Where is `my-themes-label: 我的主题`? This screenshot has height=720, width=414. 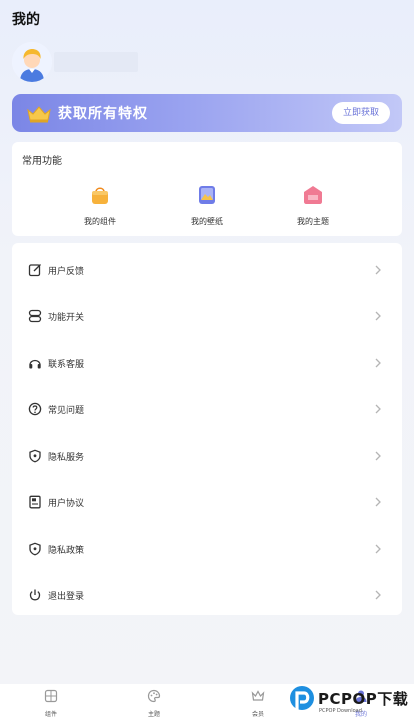
my-themes-label: 我的主题 is located at coordinates (313, 221).